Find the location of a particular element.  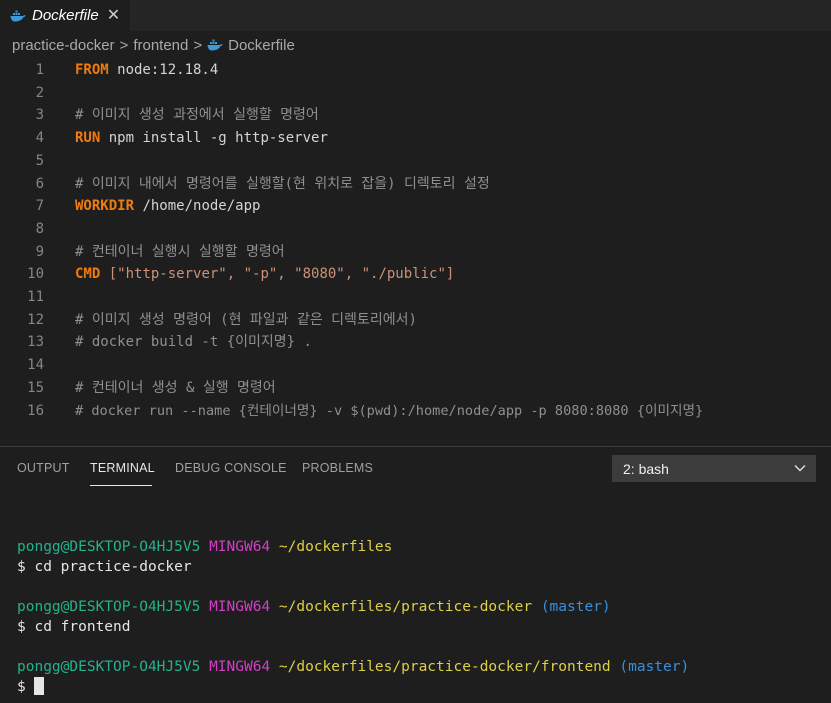

comment: # 이미지 생성 명령어 (현 파일과 같은 디렉토리에서) is located at coordinates (246, 319).